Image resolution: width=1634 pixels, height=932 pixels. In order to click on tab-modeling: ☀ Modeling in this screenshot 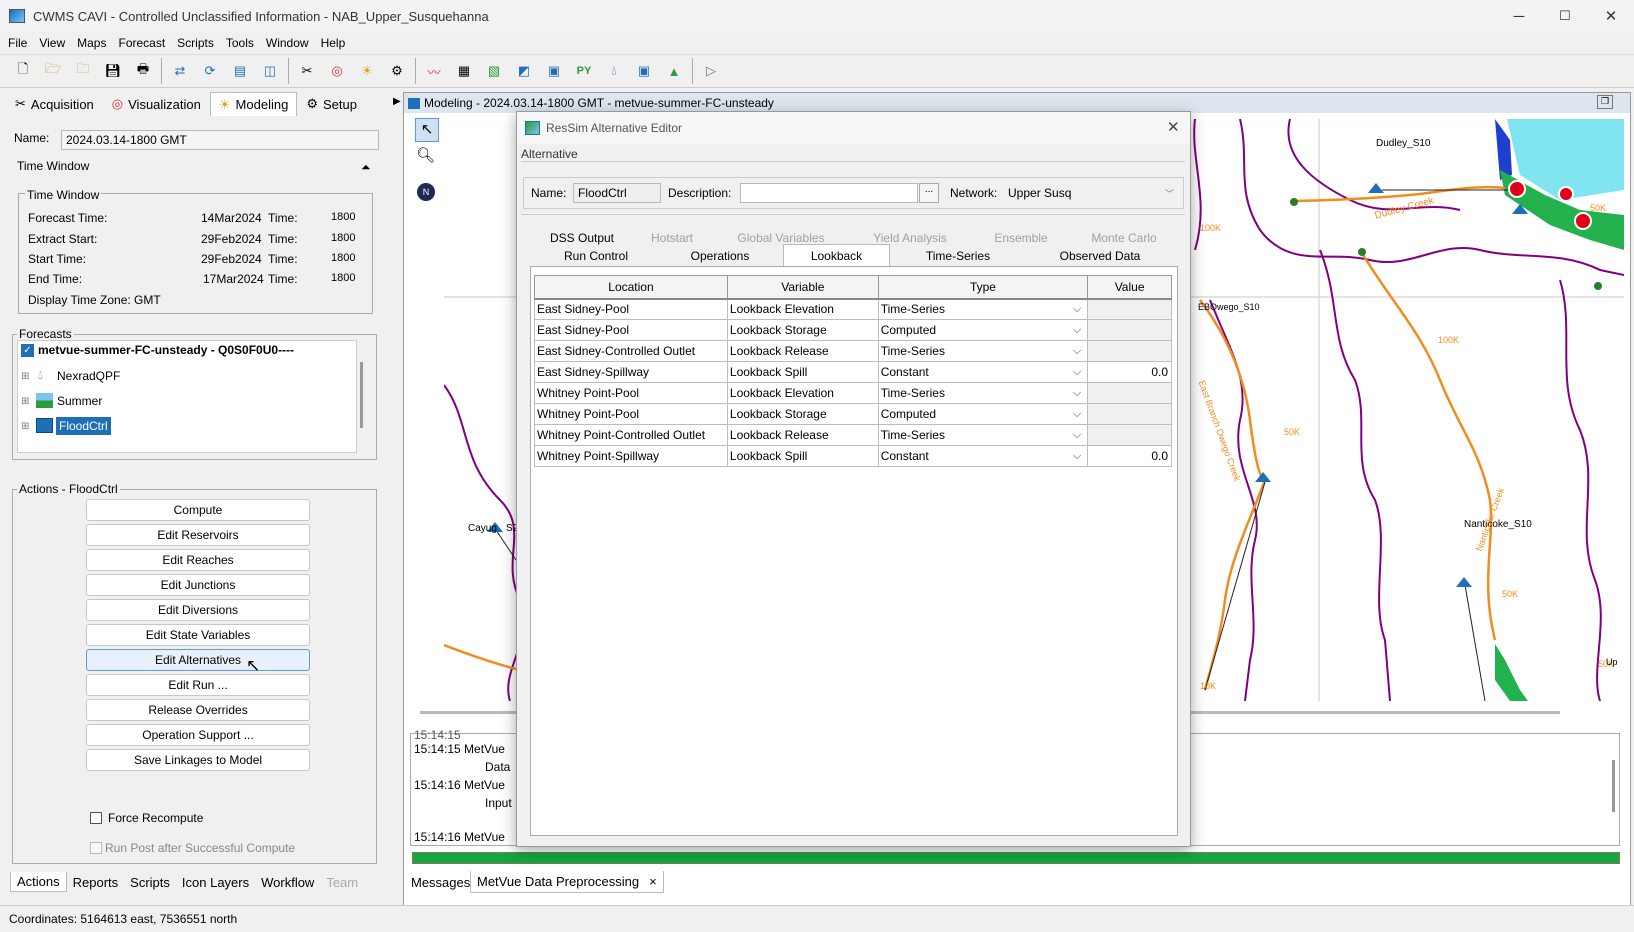, I will do `click(253, 104)`.